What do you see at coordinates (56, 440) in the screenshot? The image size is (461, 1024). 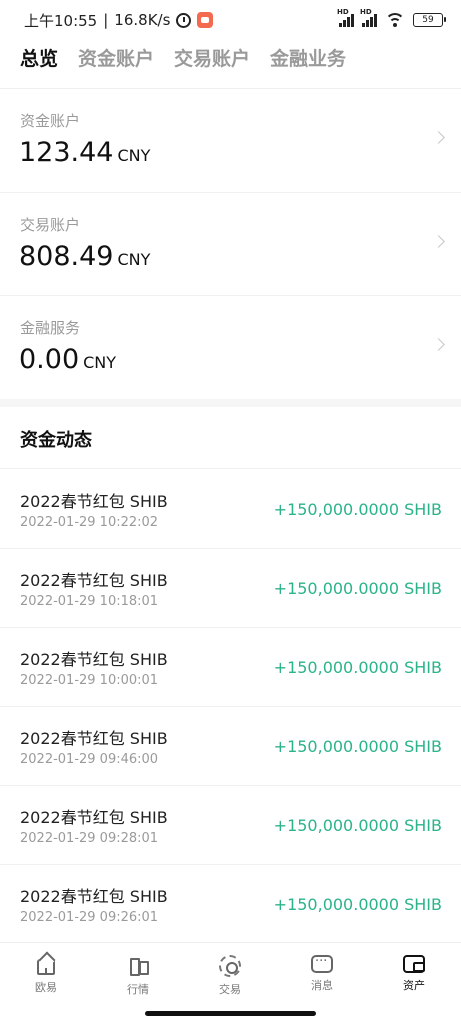 I see `fund-activity-title: 资金动态` at bounding box center [56, 440].